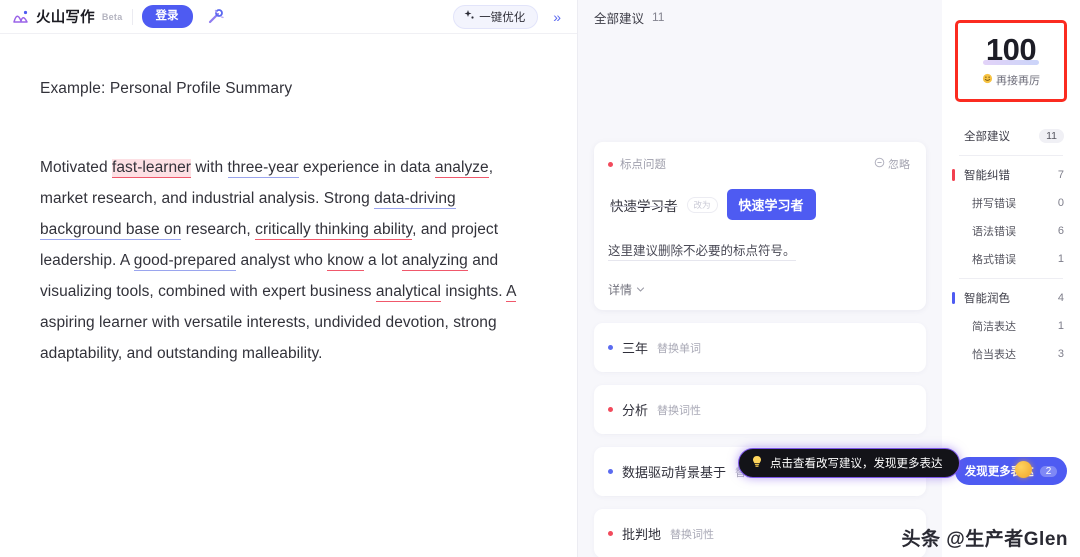 The width and height of the screenshot is (1080, 557). What do you see at coordinates (1060, 203) in the screenshot?
I see `sidebar-nav-count: 0` at bounding box center [1060, 203].